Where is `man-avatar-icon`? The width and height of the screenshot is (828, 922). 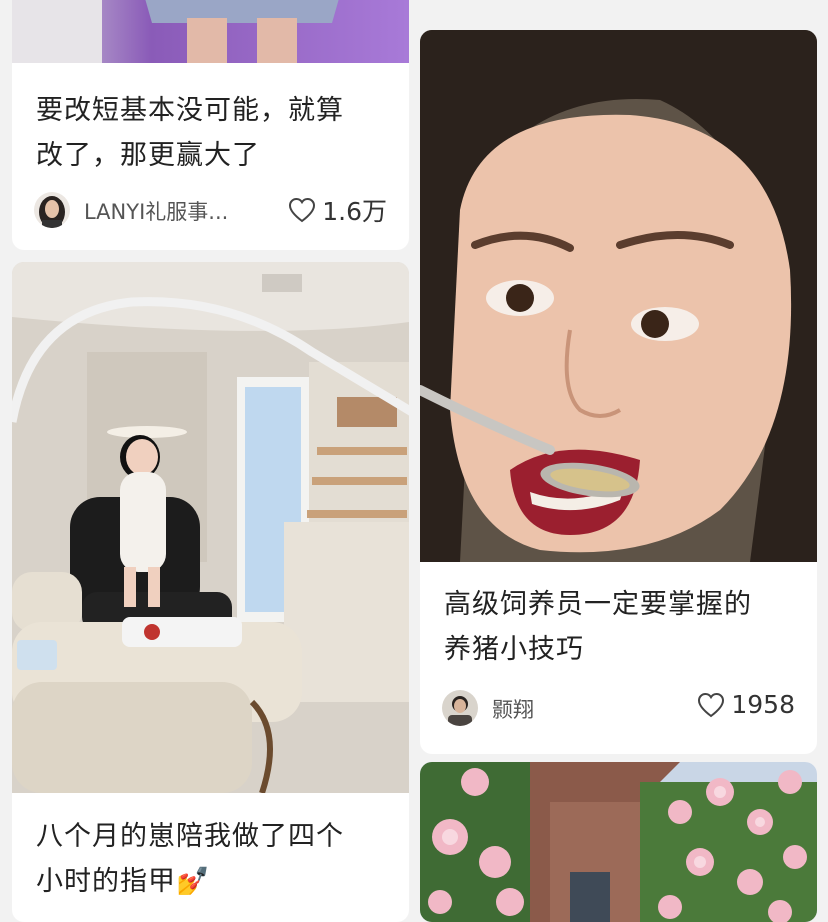
man-avatar-icon is located at coordinates (460, 708).